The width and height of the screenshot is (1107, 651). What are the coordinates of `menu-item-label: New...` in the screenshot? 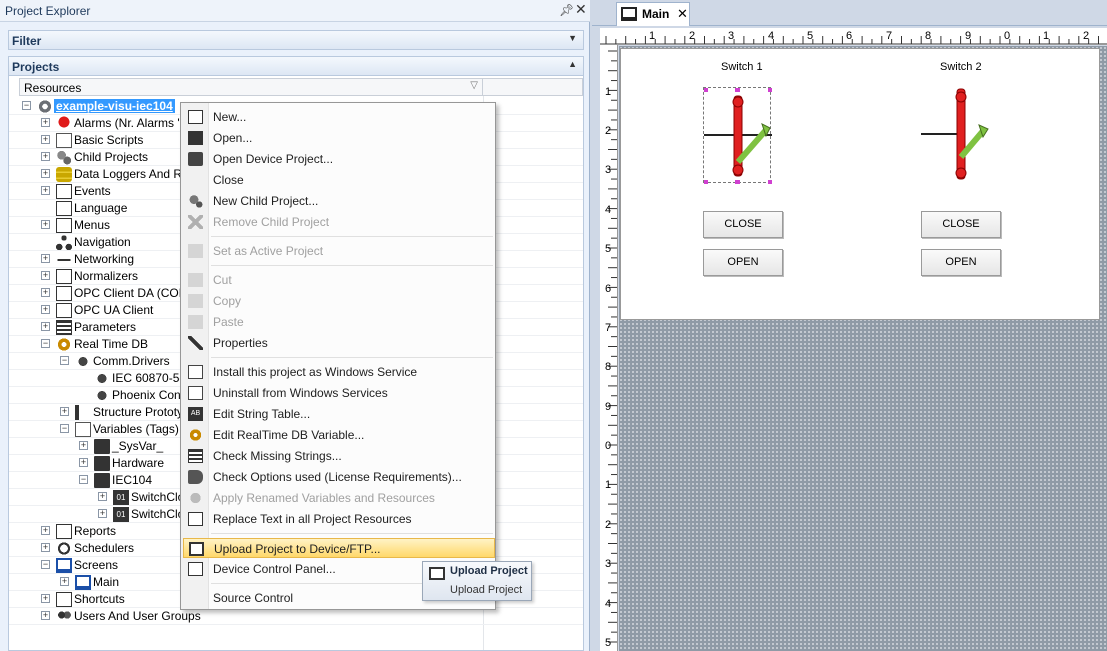 It's located at (230, 117).